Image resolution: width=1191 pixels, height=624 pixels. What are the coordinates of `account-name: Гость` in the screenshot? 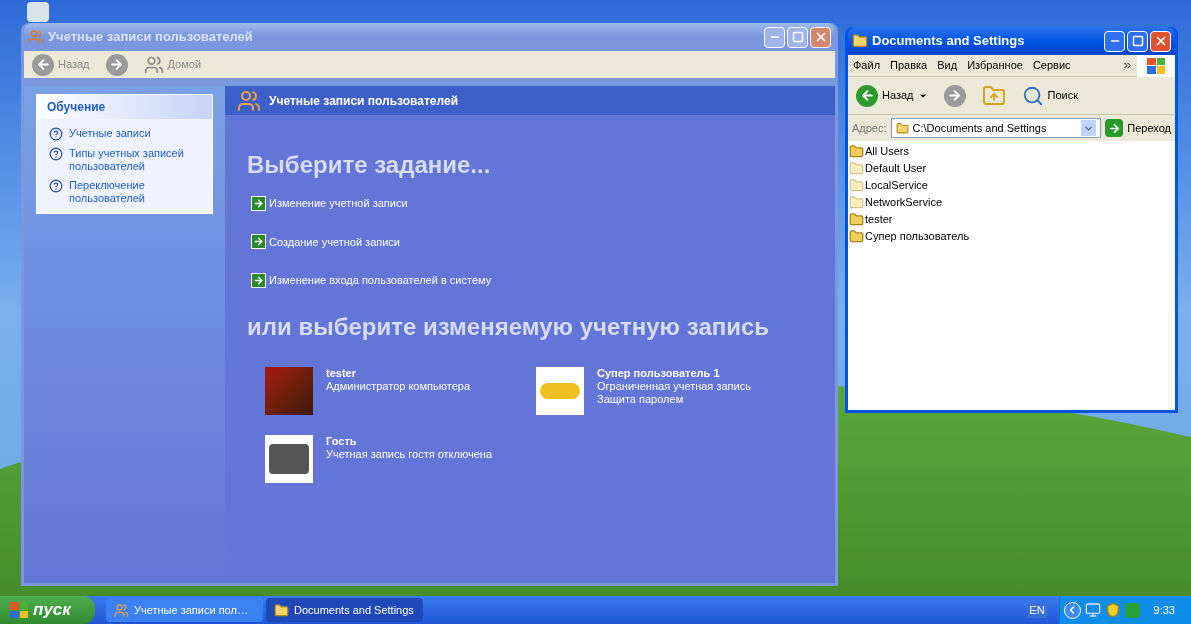 It's located at (409, 441).